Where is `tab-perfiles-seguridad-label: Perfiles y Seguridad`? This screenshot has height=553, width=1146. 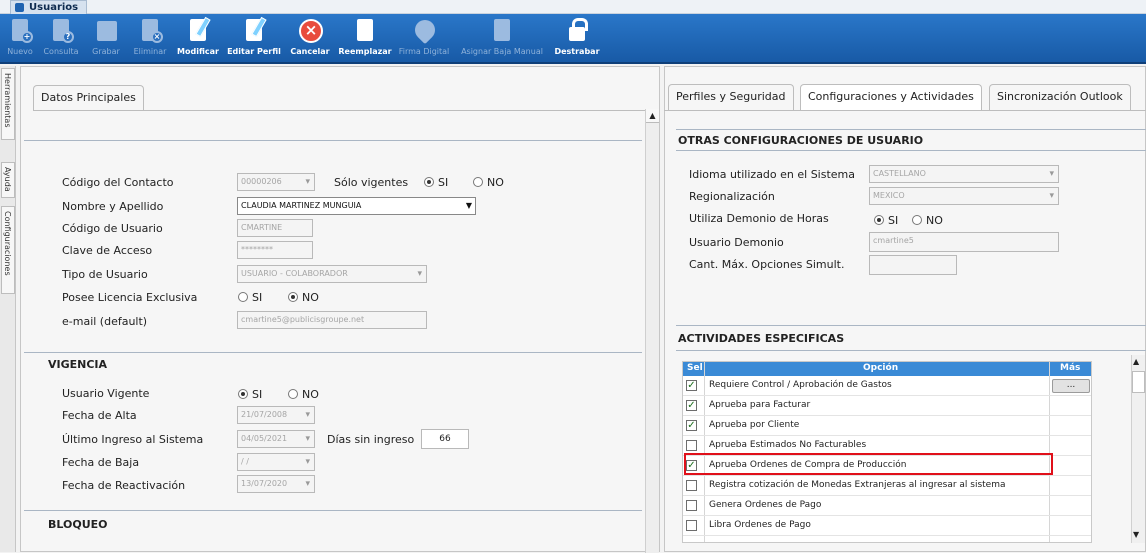
tab-perfiles-seguridad-label: Perfiles y Seguridad is located at coordinates (731, 96).